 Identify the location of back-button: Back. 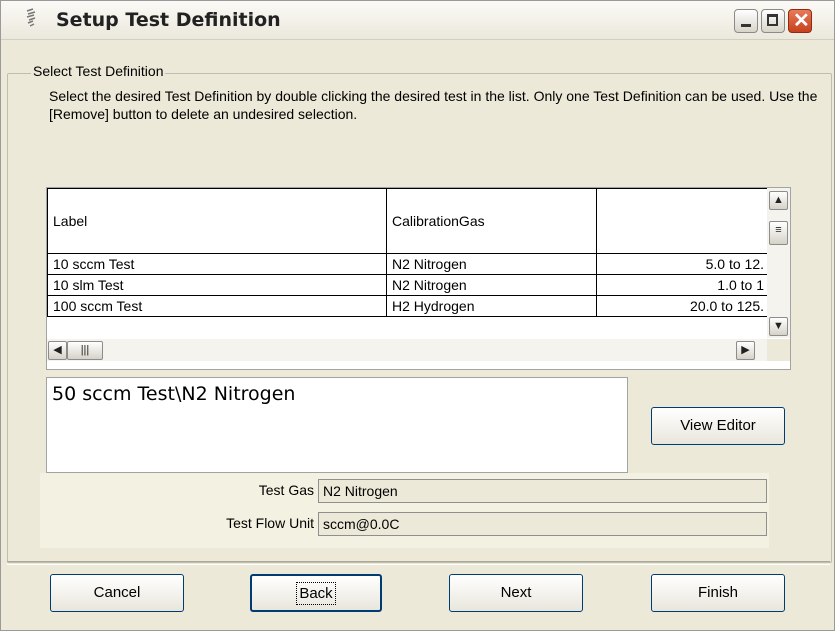
(316, 593).